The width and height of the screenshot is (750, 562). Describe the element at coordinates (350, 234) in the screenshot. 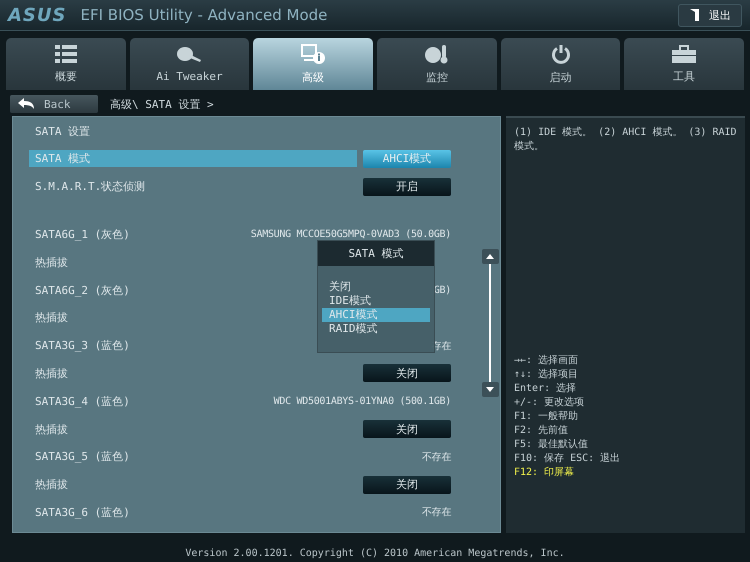

I see `setting-value: SAMSUNG MCCOE50G5MPQ-0VAD3 (50.0GB)` at that location.